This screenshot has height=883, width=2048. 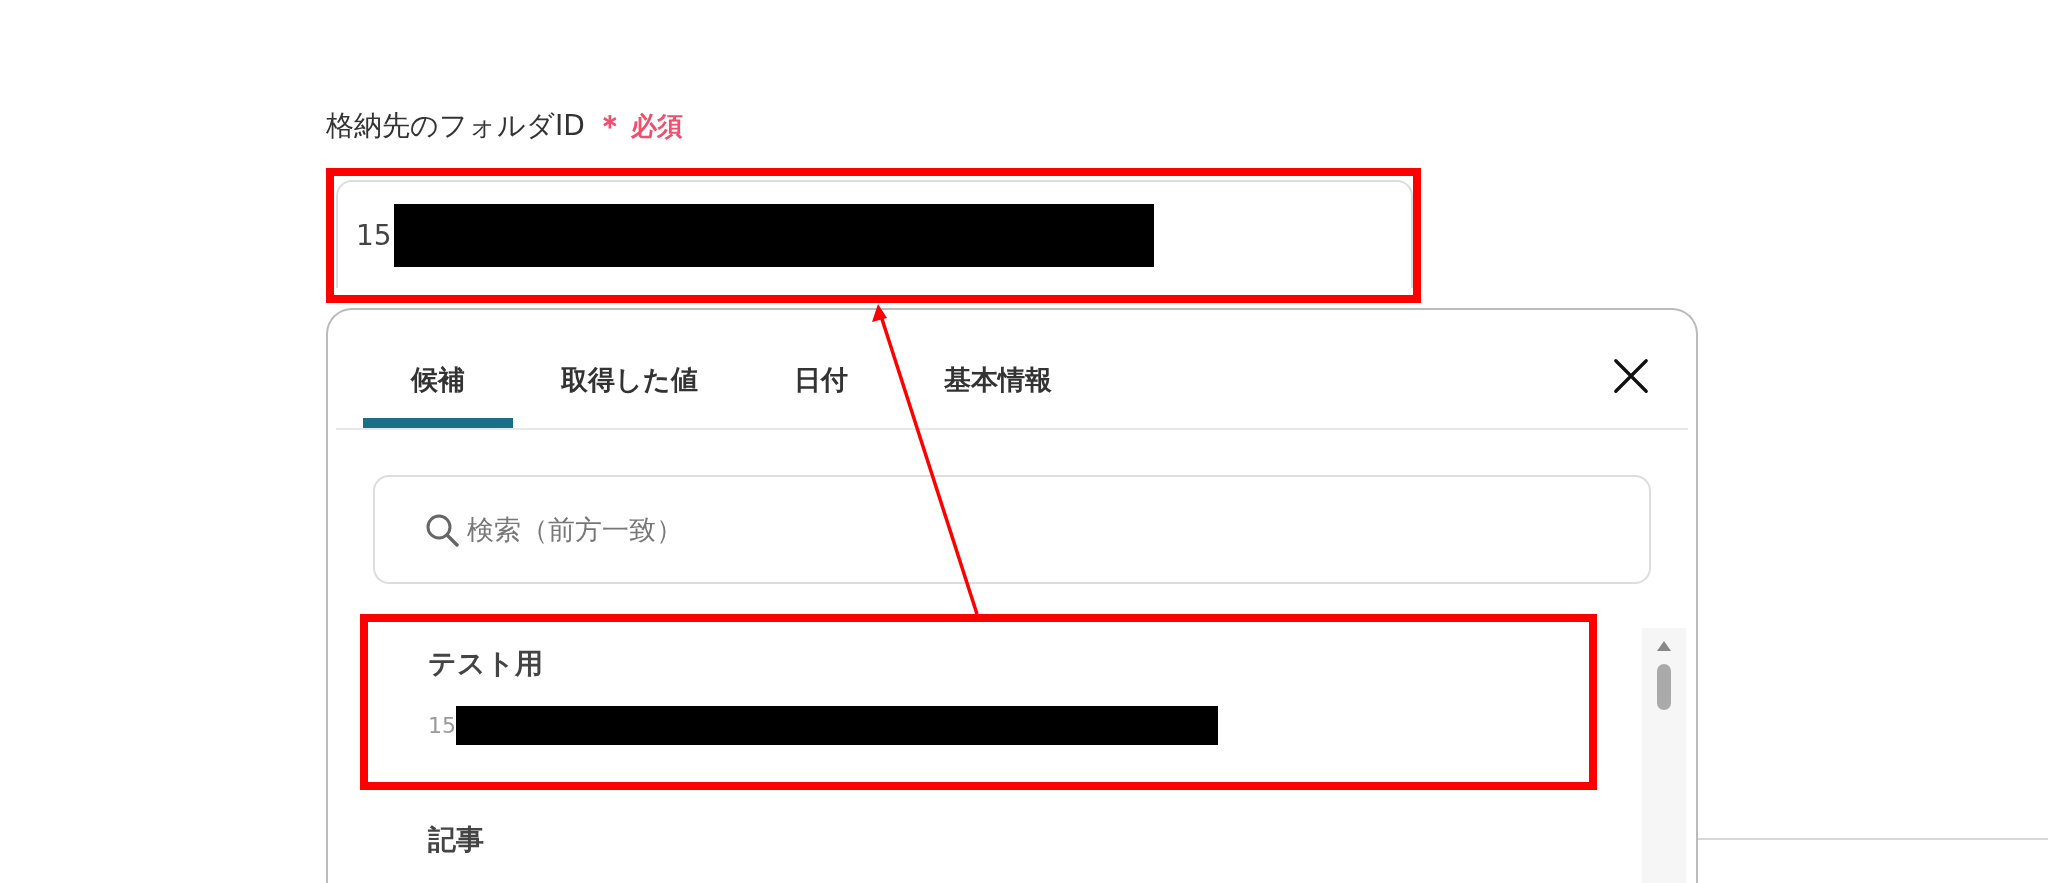 What do you see at coordinates (1664, 646) in the screenshot?
I see `scroll-up-icon` at bounding box center [1664, 646].